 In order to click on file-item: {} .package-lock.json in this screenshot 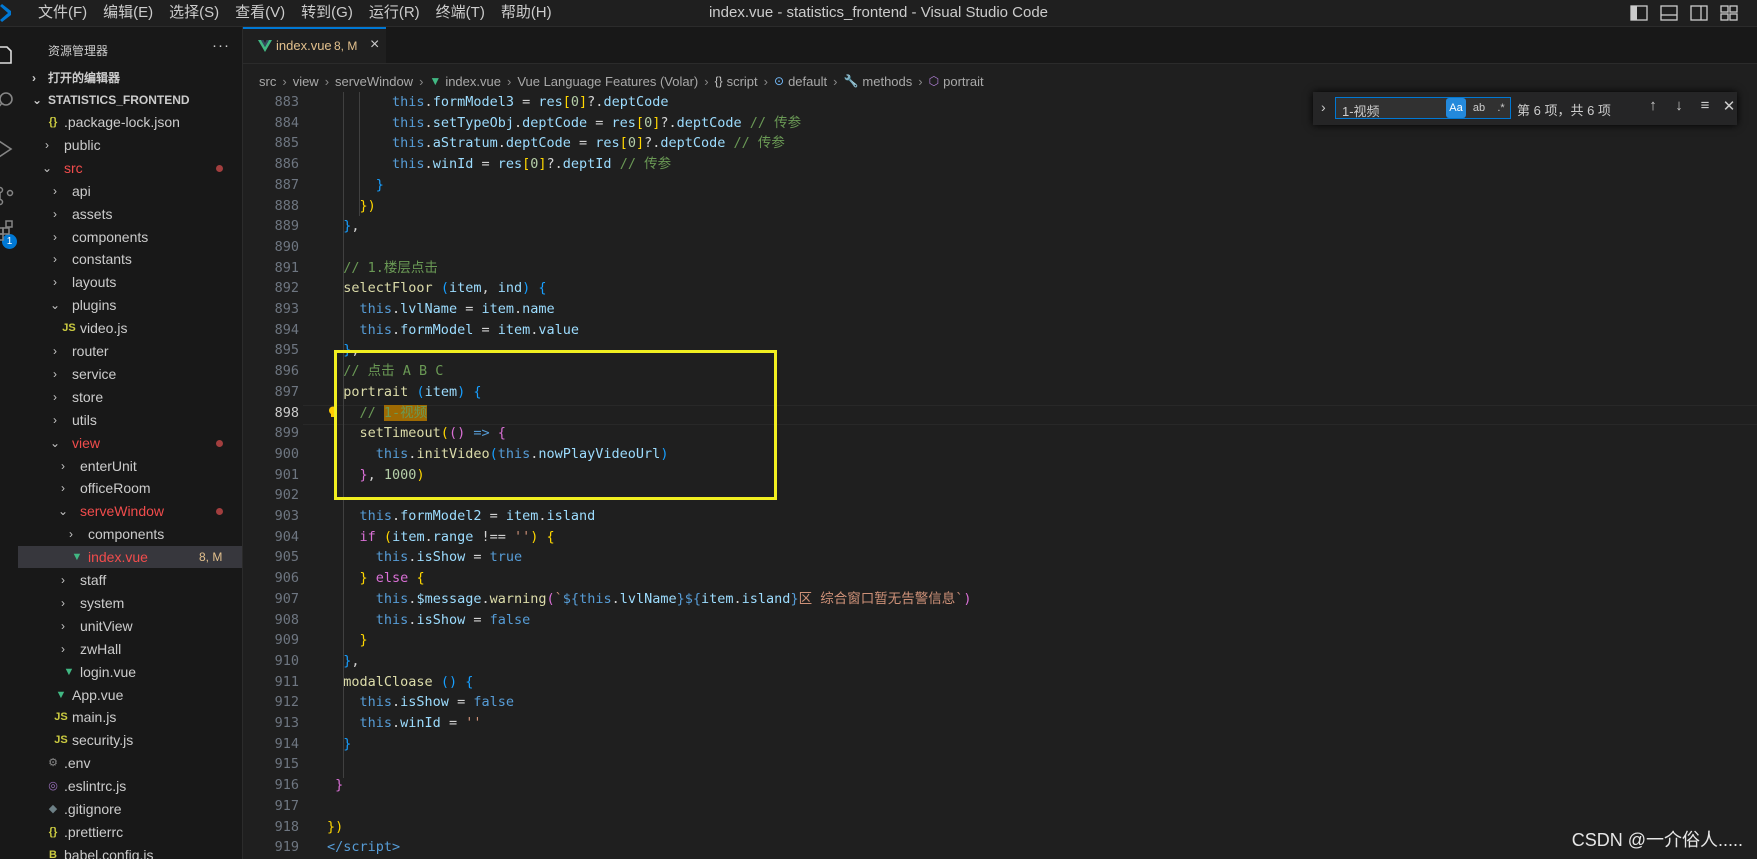, I will do `click(130, 122)`.